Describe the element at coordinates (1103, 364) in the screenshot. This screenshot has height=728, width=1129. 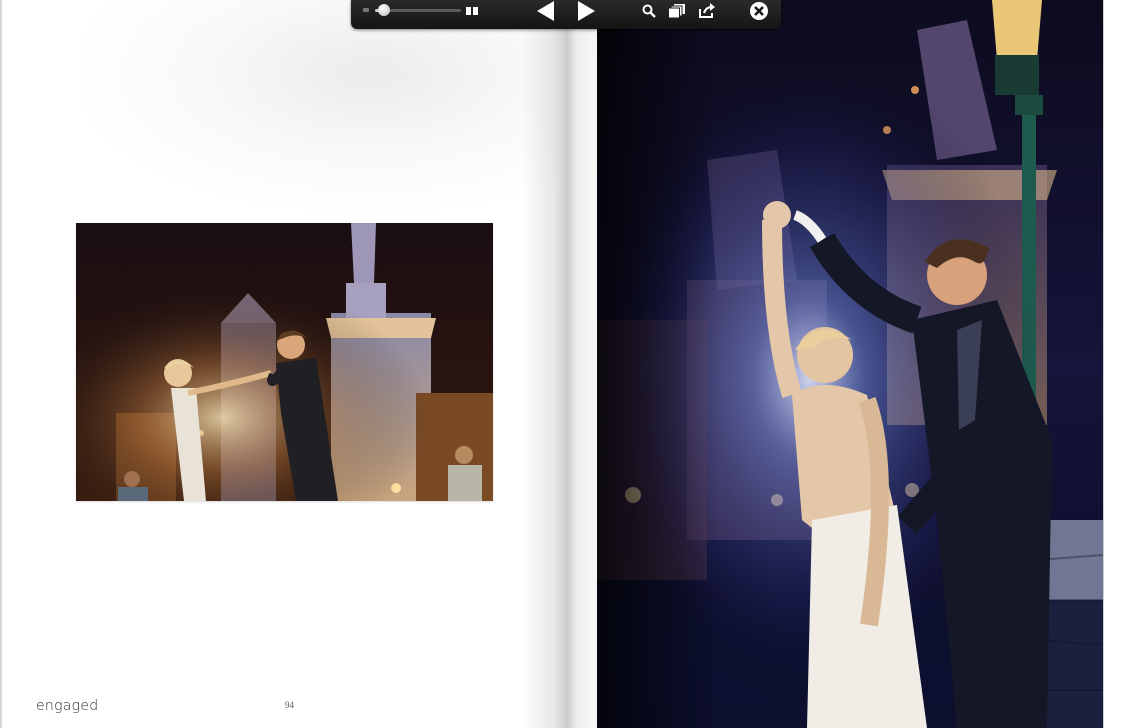
I see `right-page-border` at that location.